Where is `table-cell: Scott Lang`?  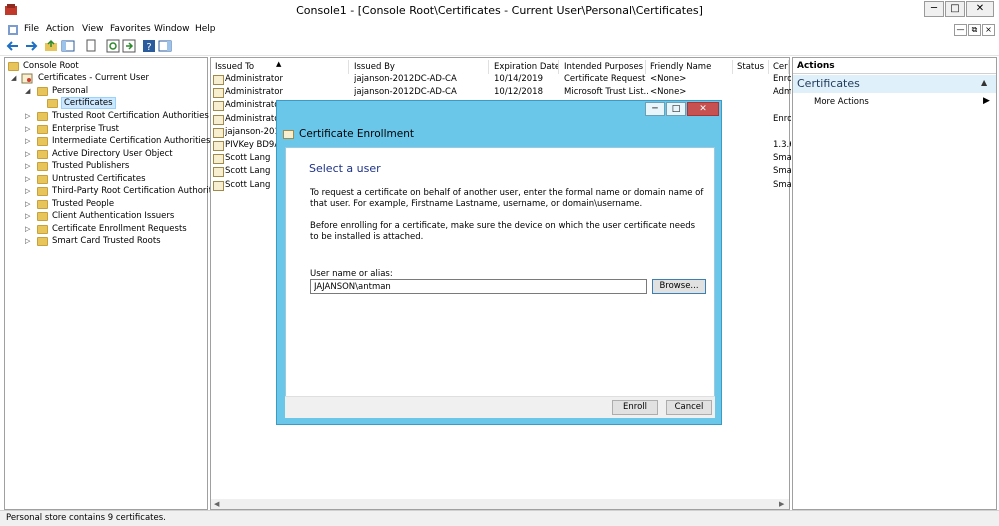
table-cell: Scott Lang is located at coordinates (248, 171).